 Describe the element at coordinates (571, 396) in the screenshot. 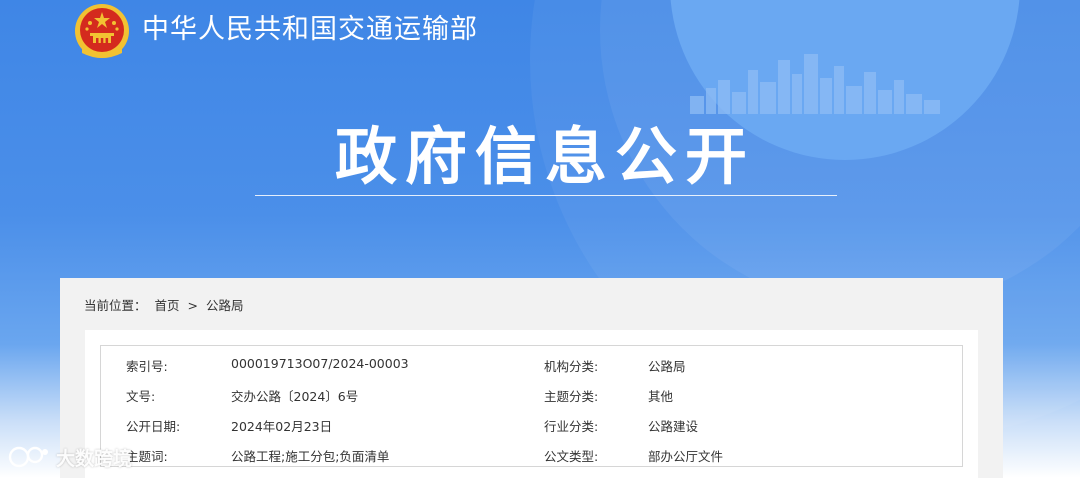

I see `metadata-label: 主题分类:` at that location.